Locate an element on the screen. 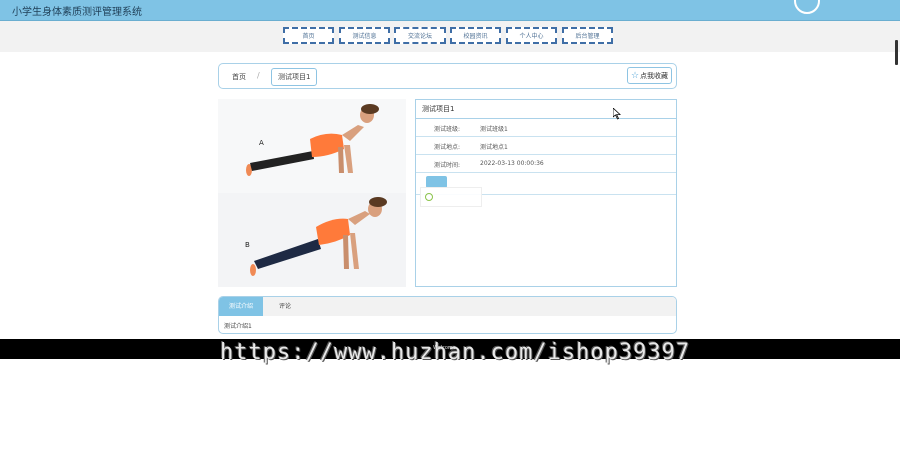 This screenshot has width=900, height=451. nav-item-personal-center: 个人中心 is located at coordinates (531, 35).